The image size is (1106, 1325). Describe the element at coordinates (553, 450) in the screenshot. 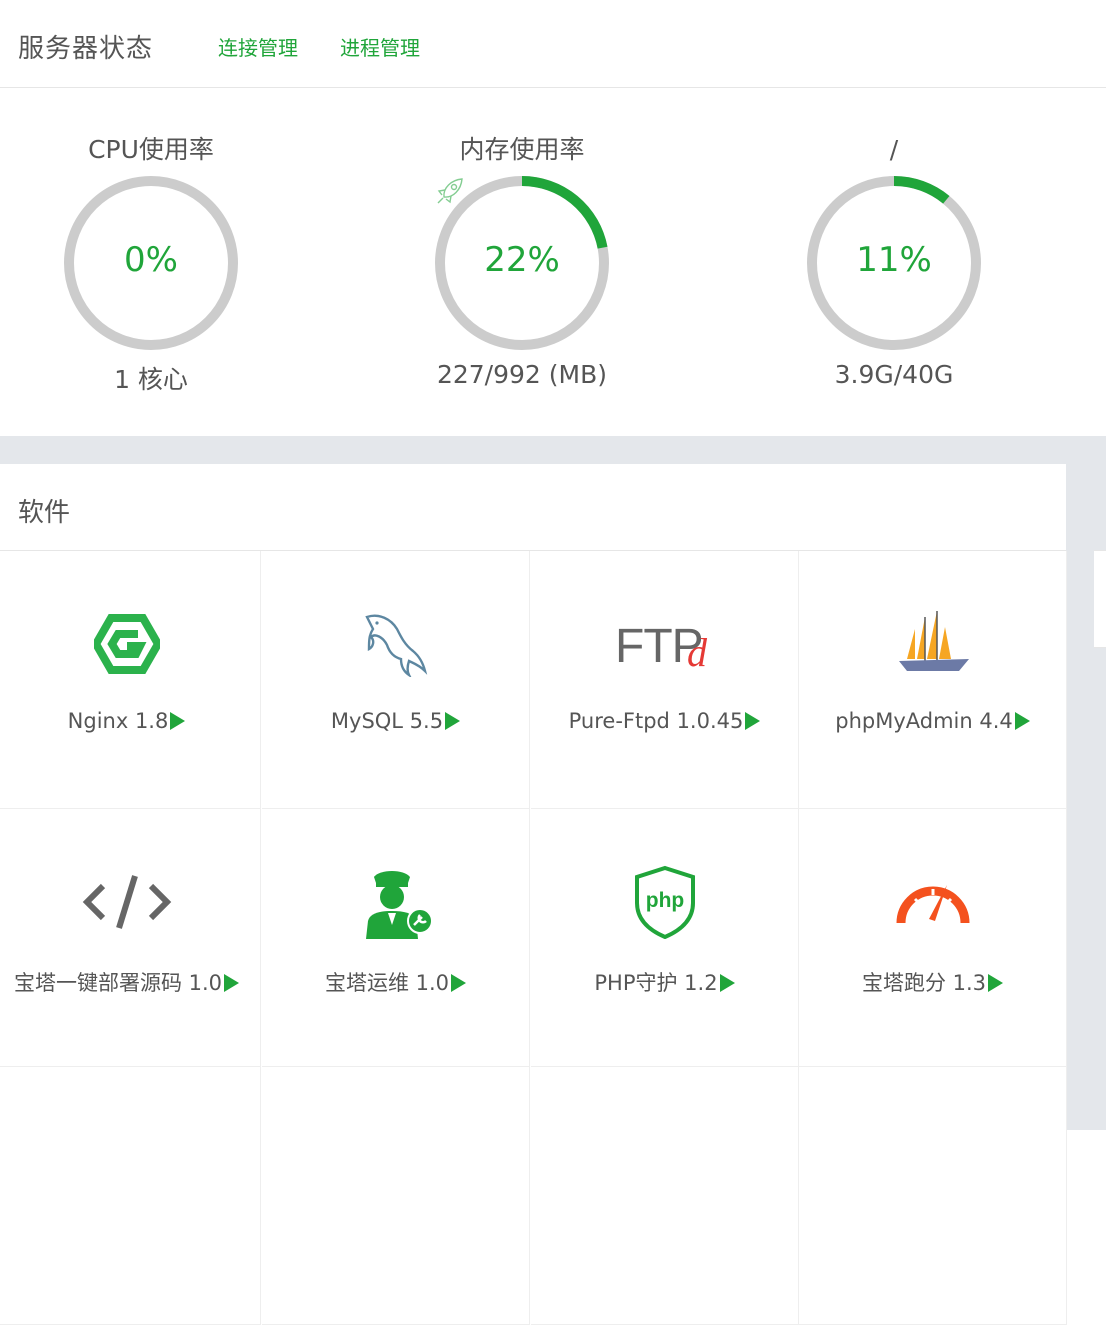

I see `section-separator` at that location.